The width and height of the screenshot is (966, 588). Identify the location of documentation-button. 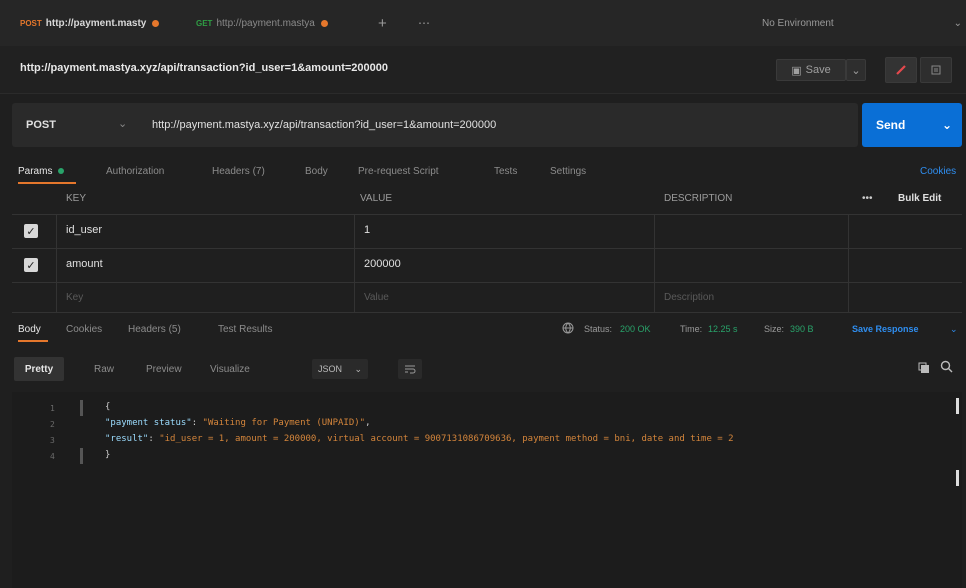
(936, 70).